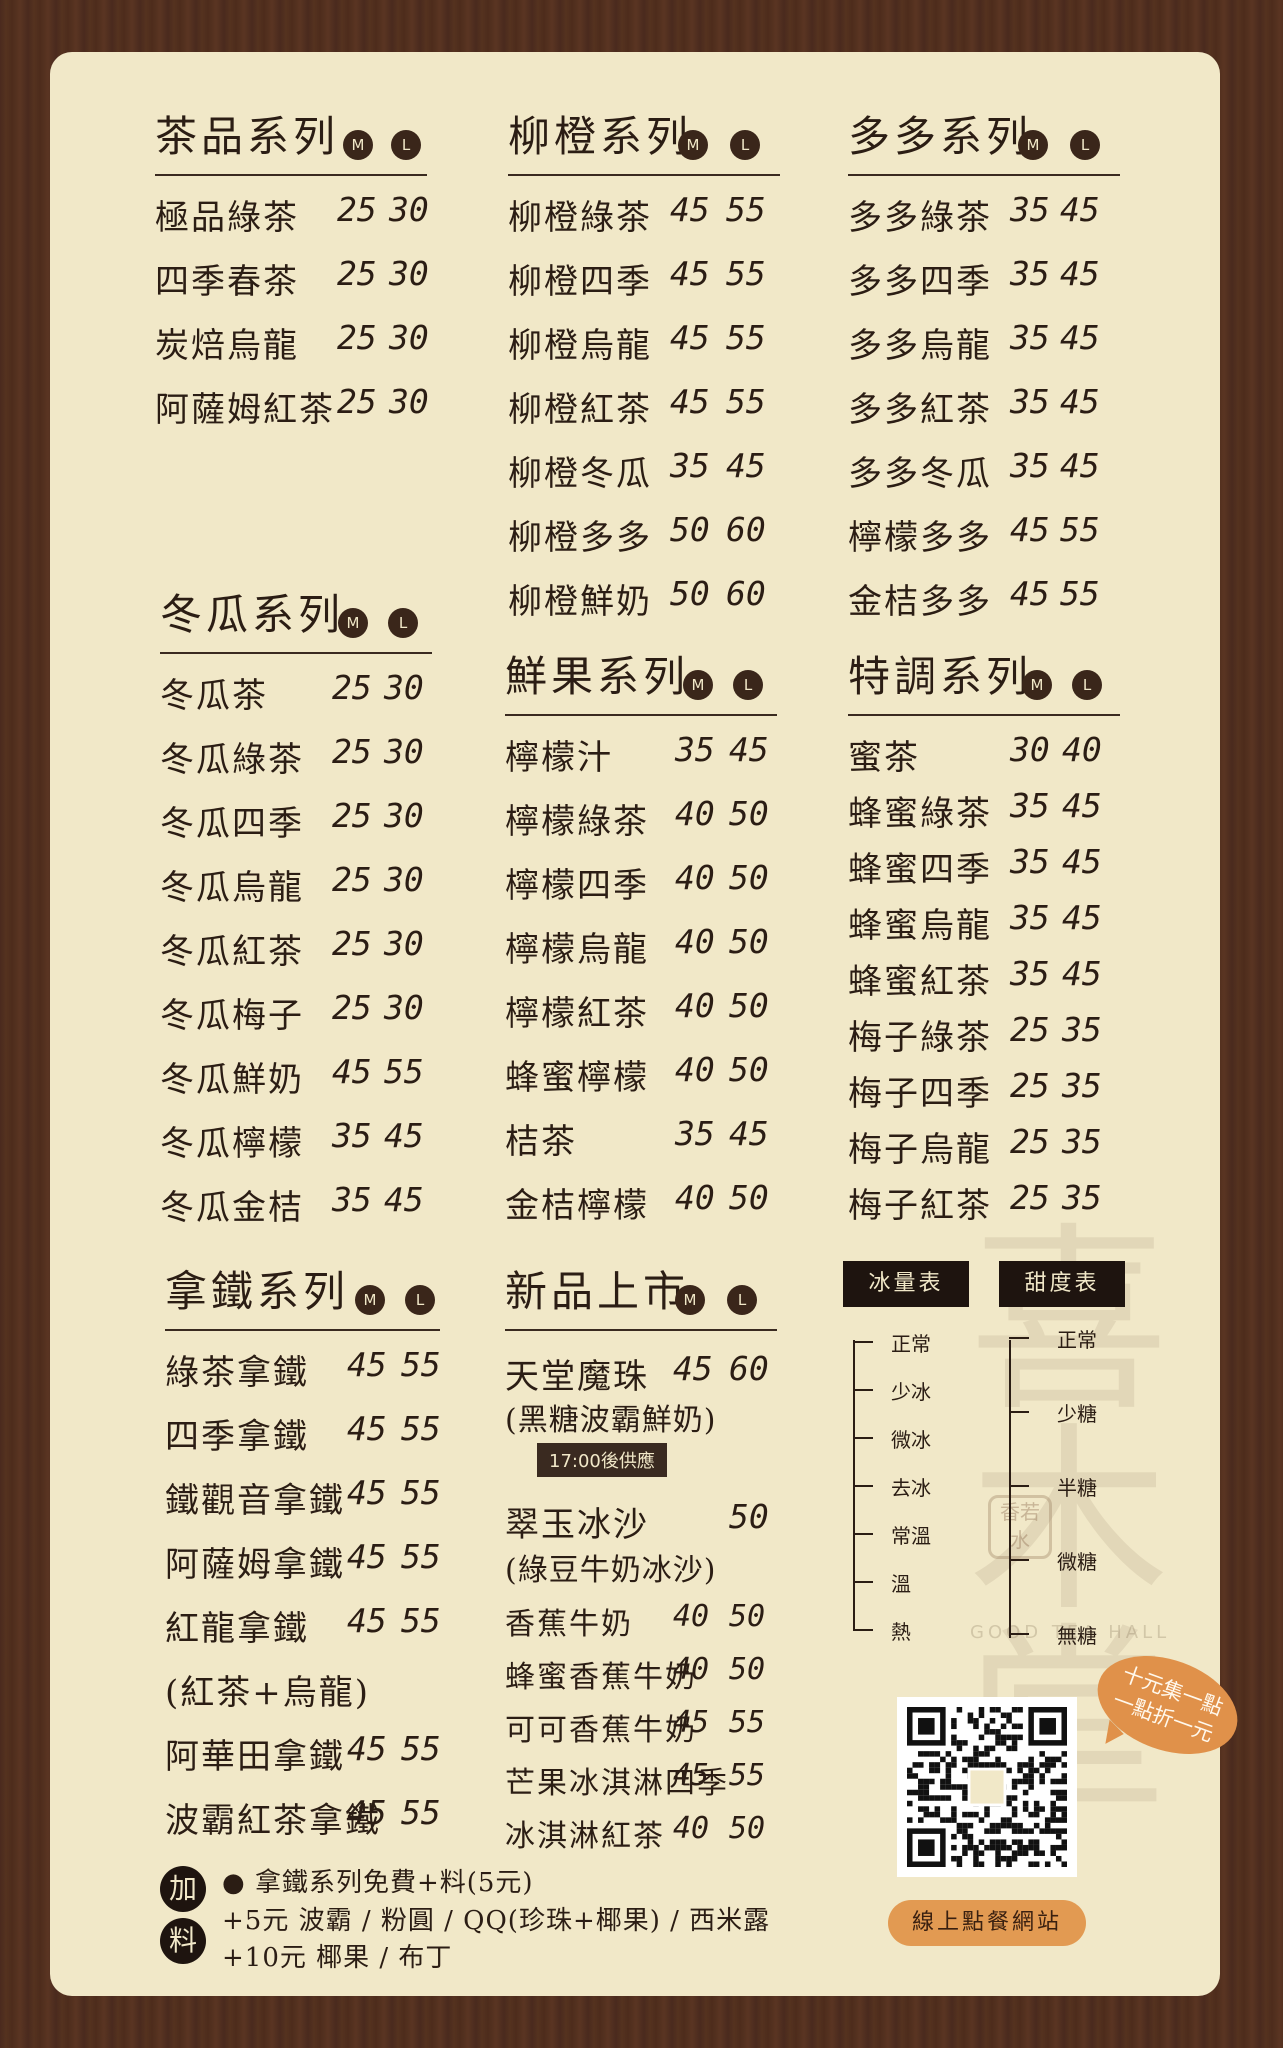 This screenshot has height=2048, width=1283. What do you see at coordinates (601, 1677) in the screenshot?
I see `item-name: 蜂蜜香蕉牛奶` at bounding box center [601, 1677].